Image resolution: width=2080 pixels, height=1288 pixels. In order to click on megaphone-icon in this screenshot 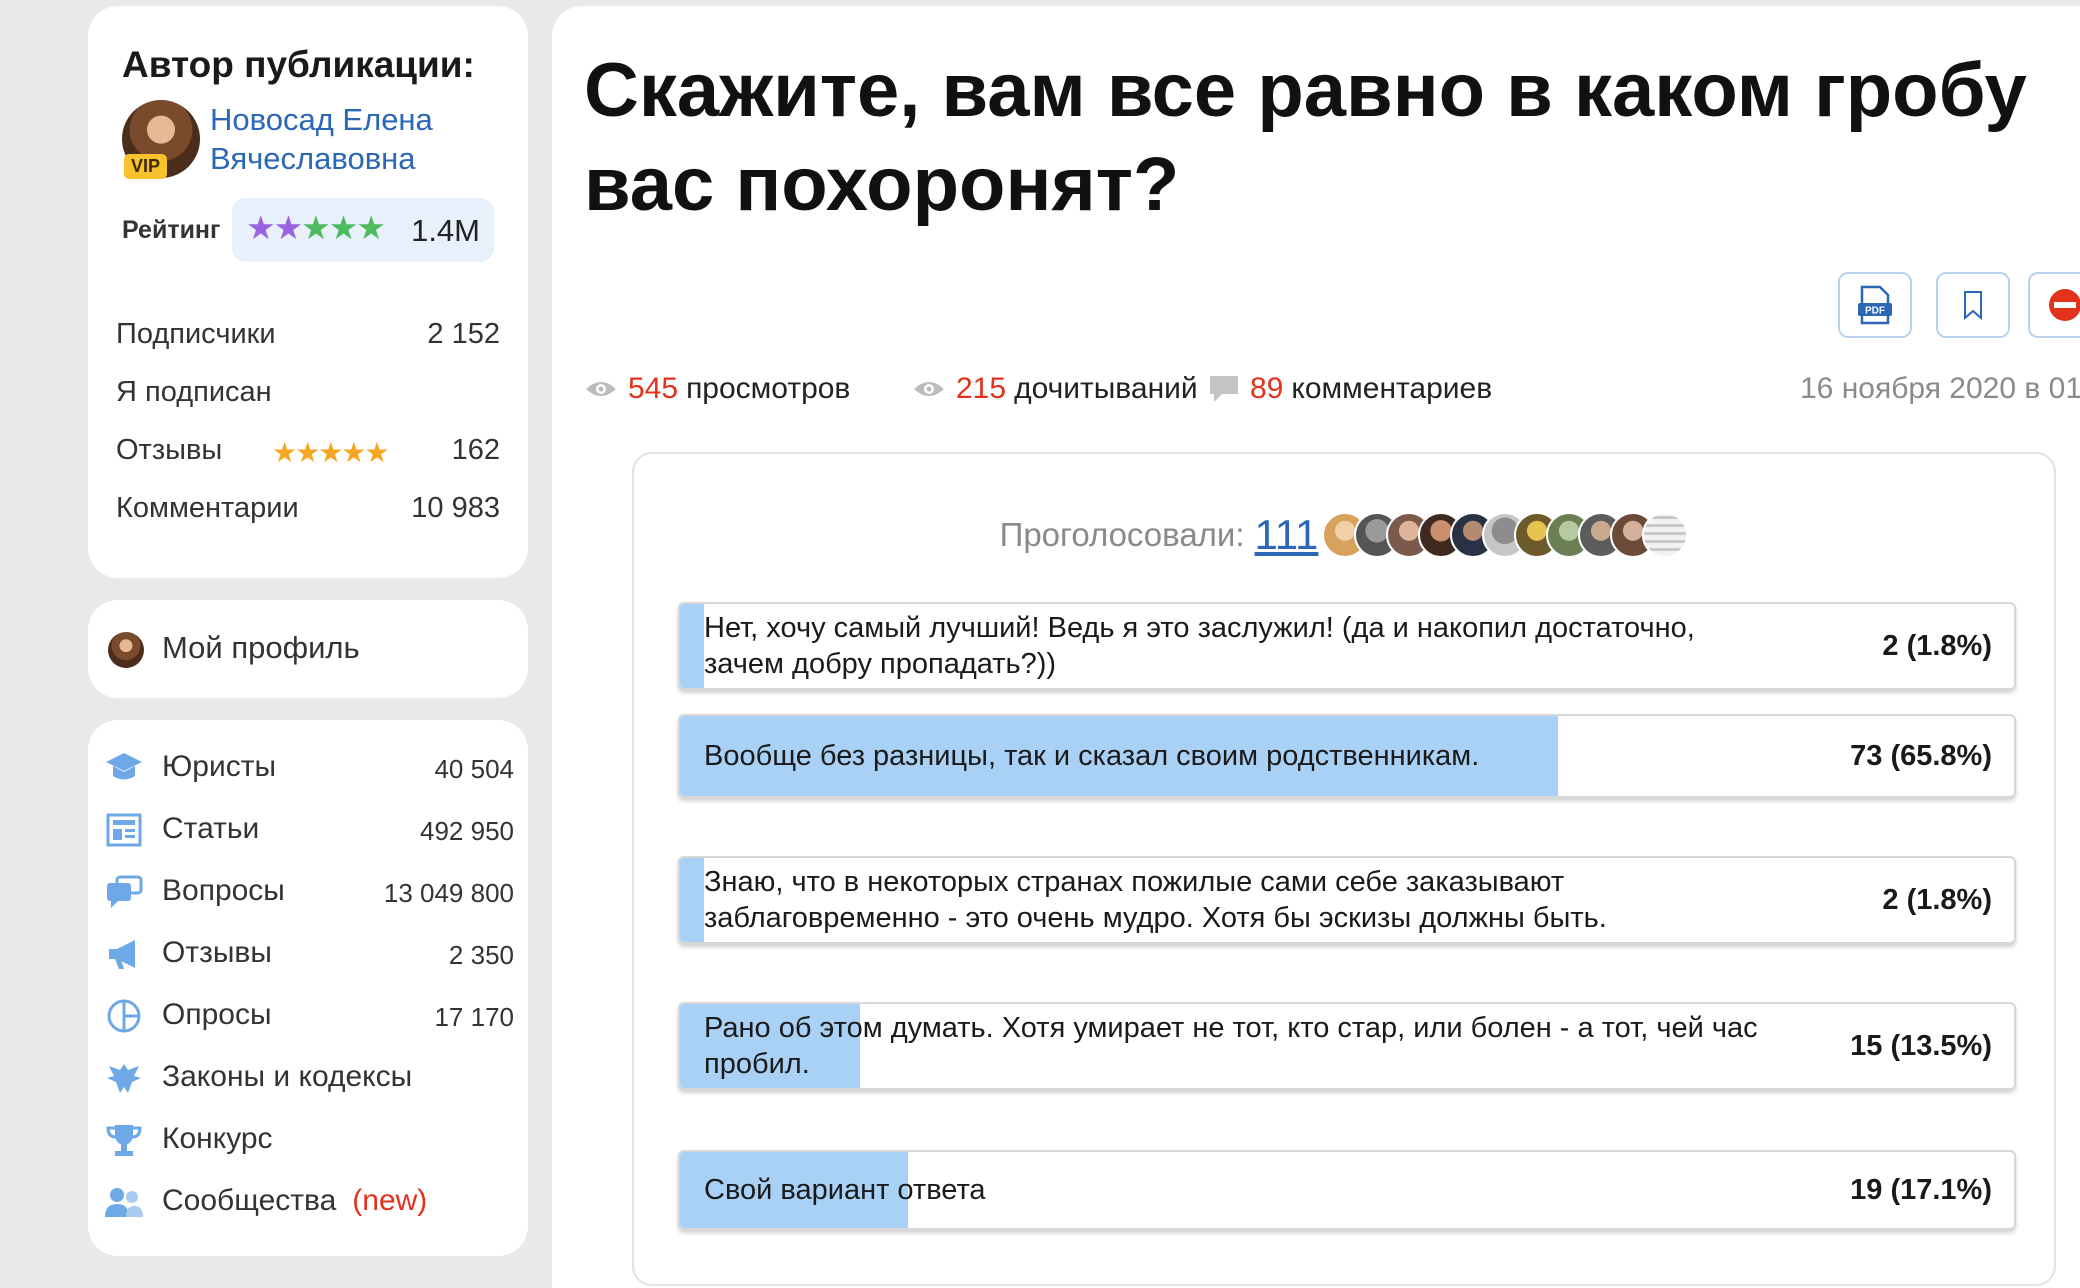, I will do `click(124, 954)`.